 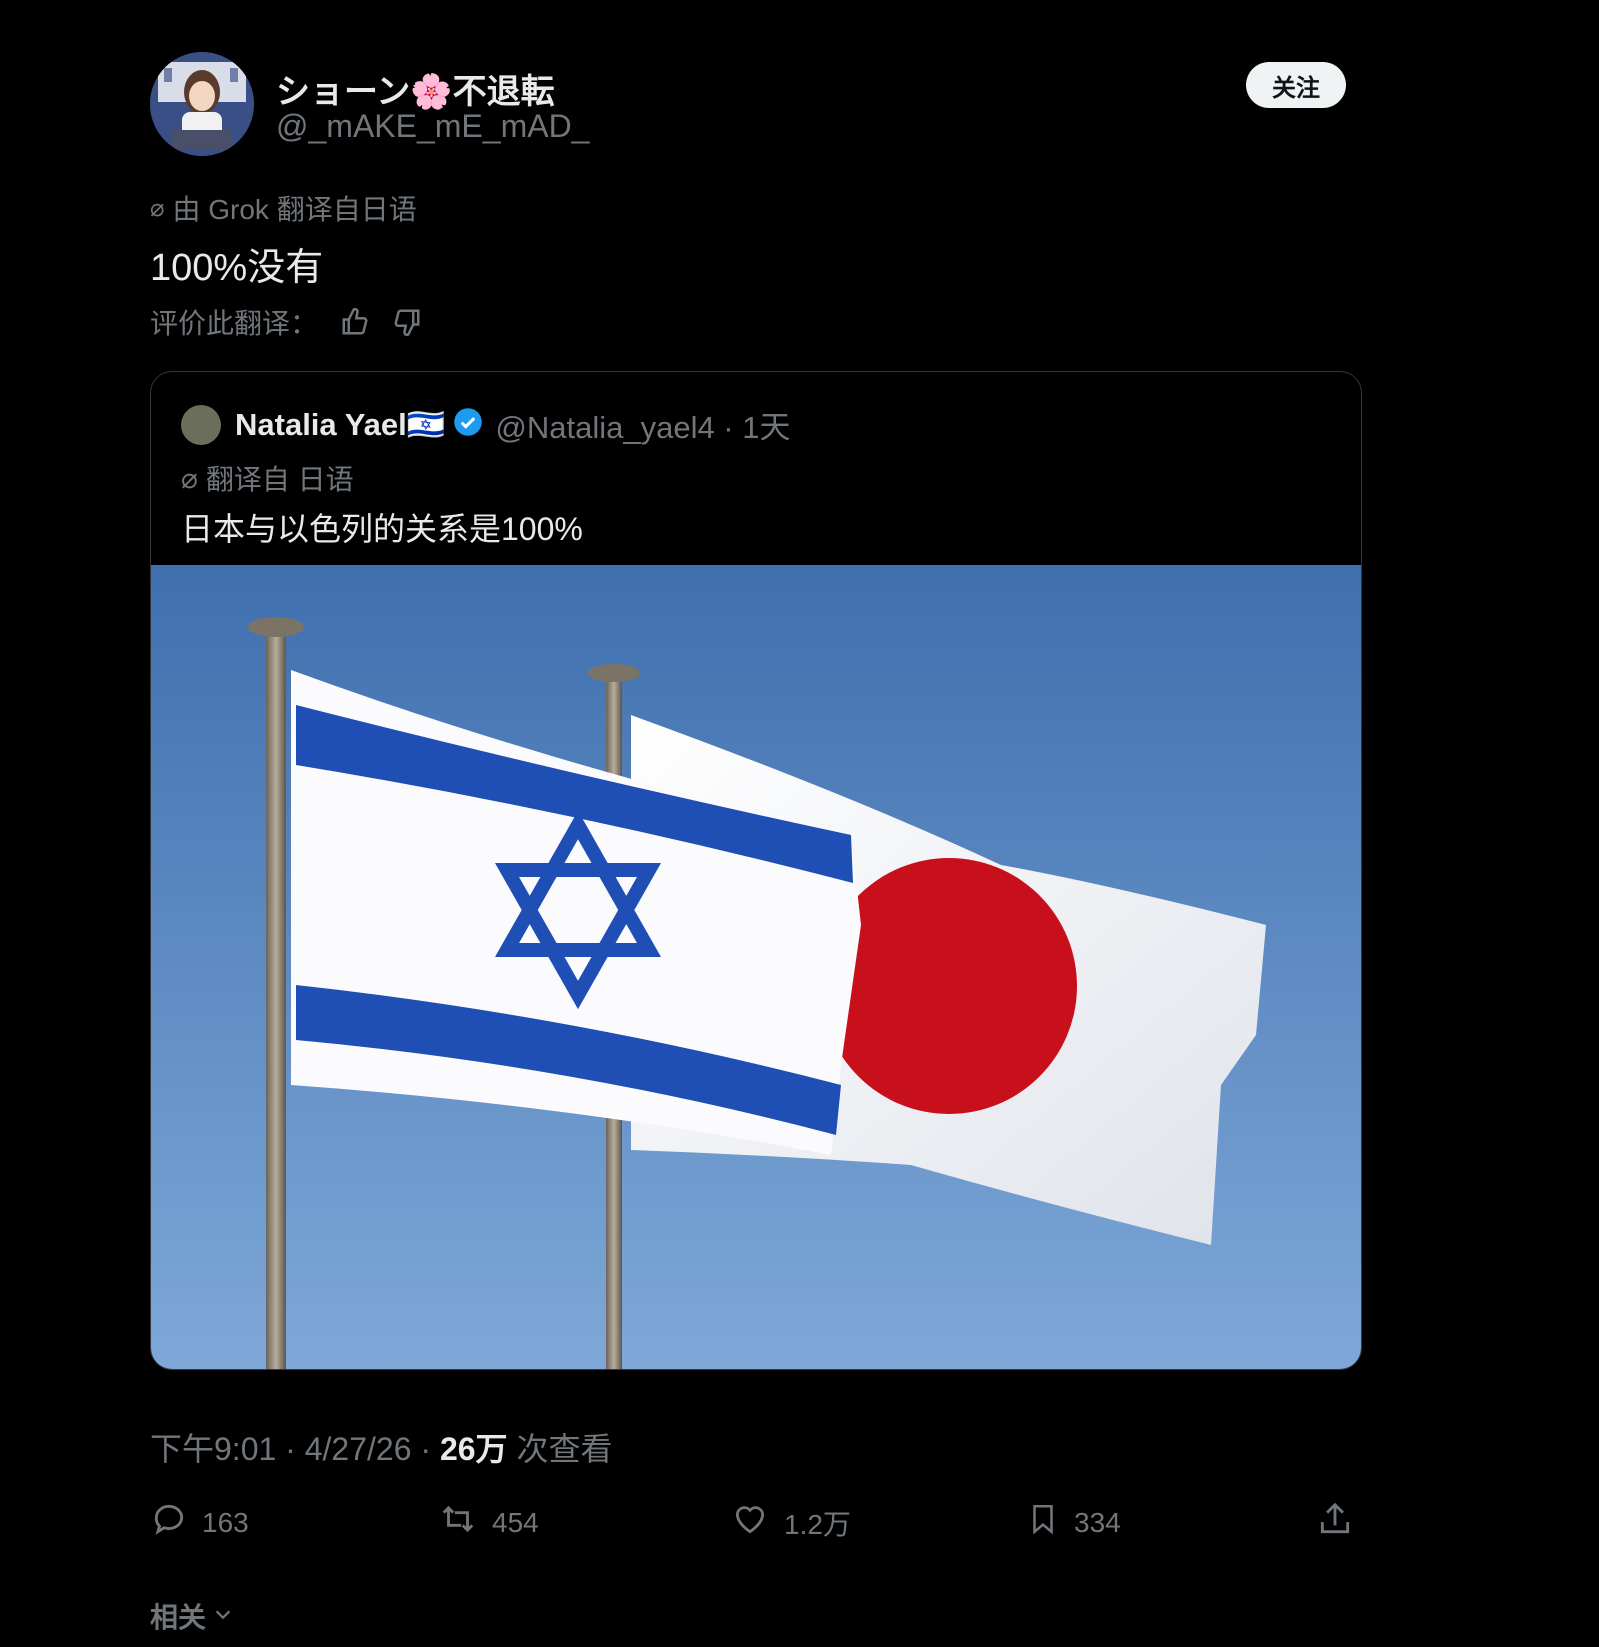 What do you see at coordinates (643, 427) in the screenshot?
I see `quoted-handle-time: @Natalia_yael4 · 1天` at bounding box center [643, 427].